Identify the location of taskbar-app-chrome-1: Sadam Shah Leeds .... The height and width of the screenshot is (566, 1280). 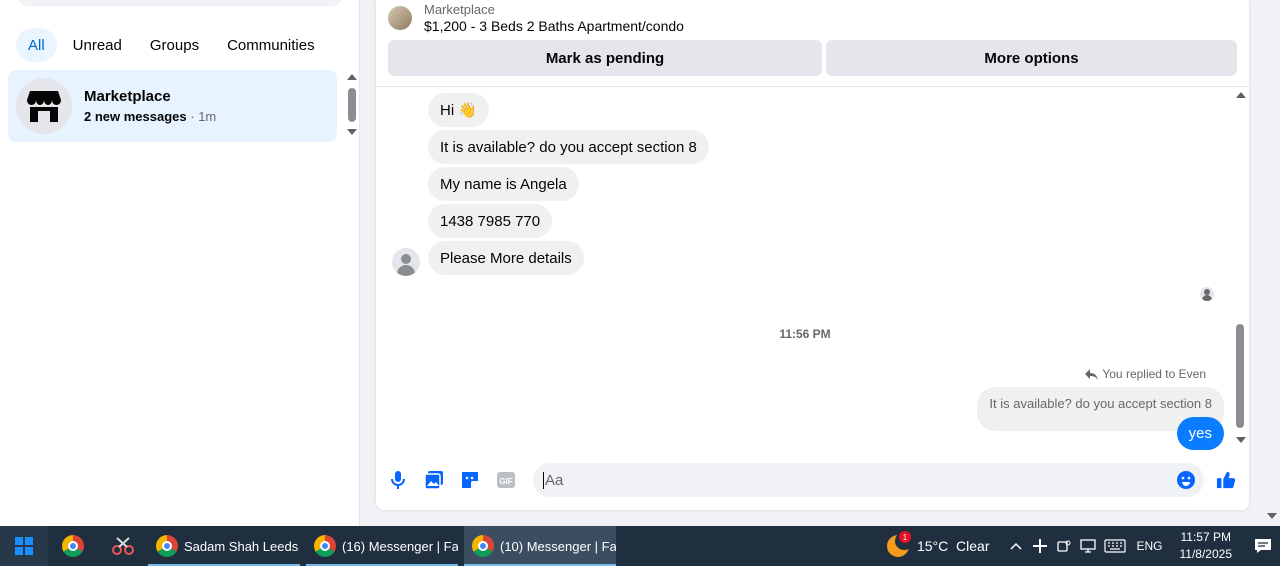
(224, 546).